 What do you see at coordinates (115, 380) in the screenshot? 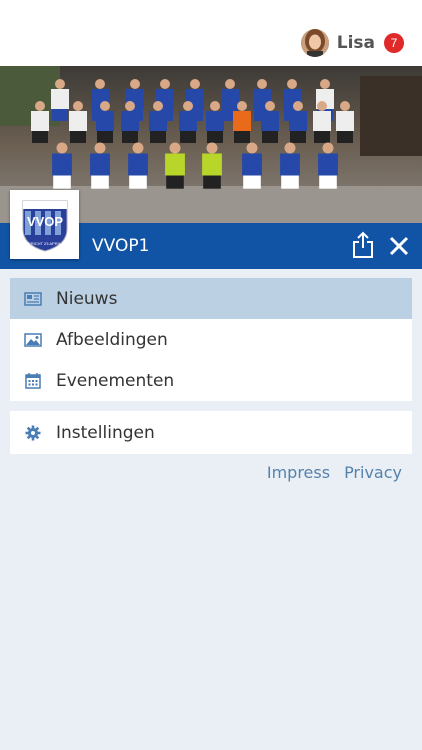
I see `menu-item-label: Evenementen` at bounding box center [115, 380].